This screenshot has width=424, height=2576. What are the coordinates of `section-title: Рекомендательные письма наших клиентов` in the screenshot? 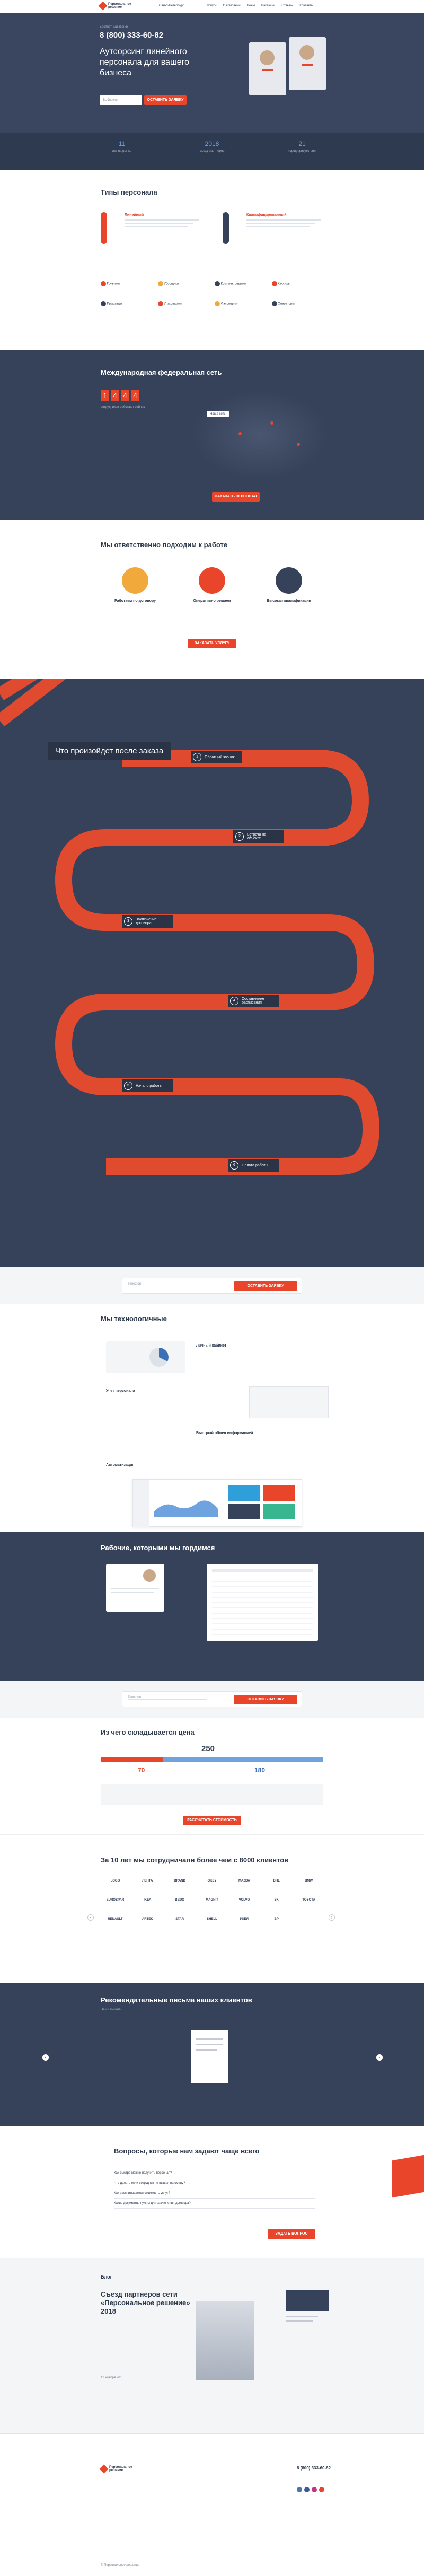 It's located at (176, 2000).